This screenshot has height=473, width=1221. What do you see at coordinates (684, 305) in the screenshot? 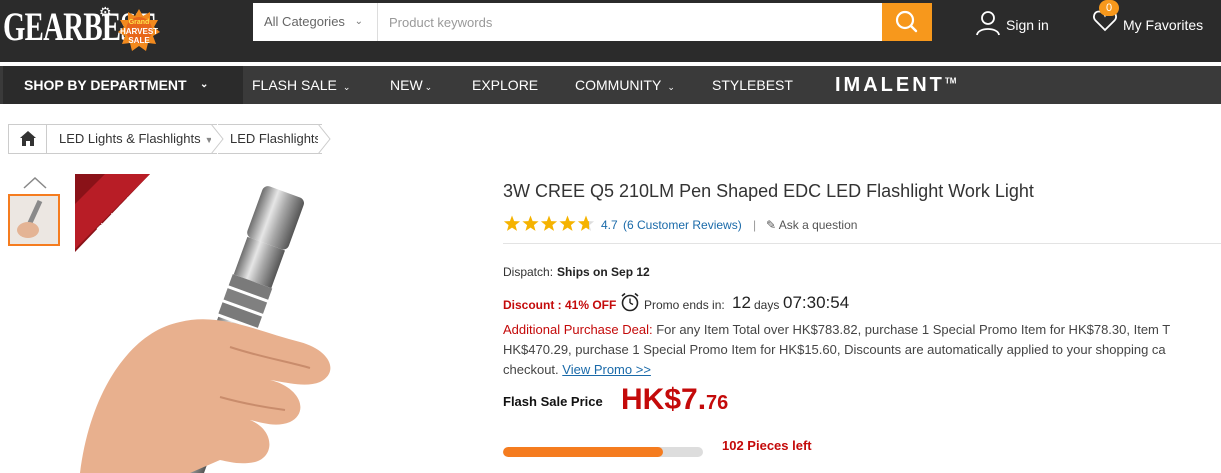
I see `promo-ends-label: Promo ends in:` at bounding box center [684, 305].